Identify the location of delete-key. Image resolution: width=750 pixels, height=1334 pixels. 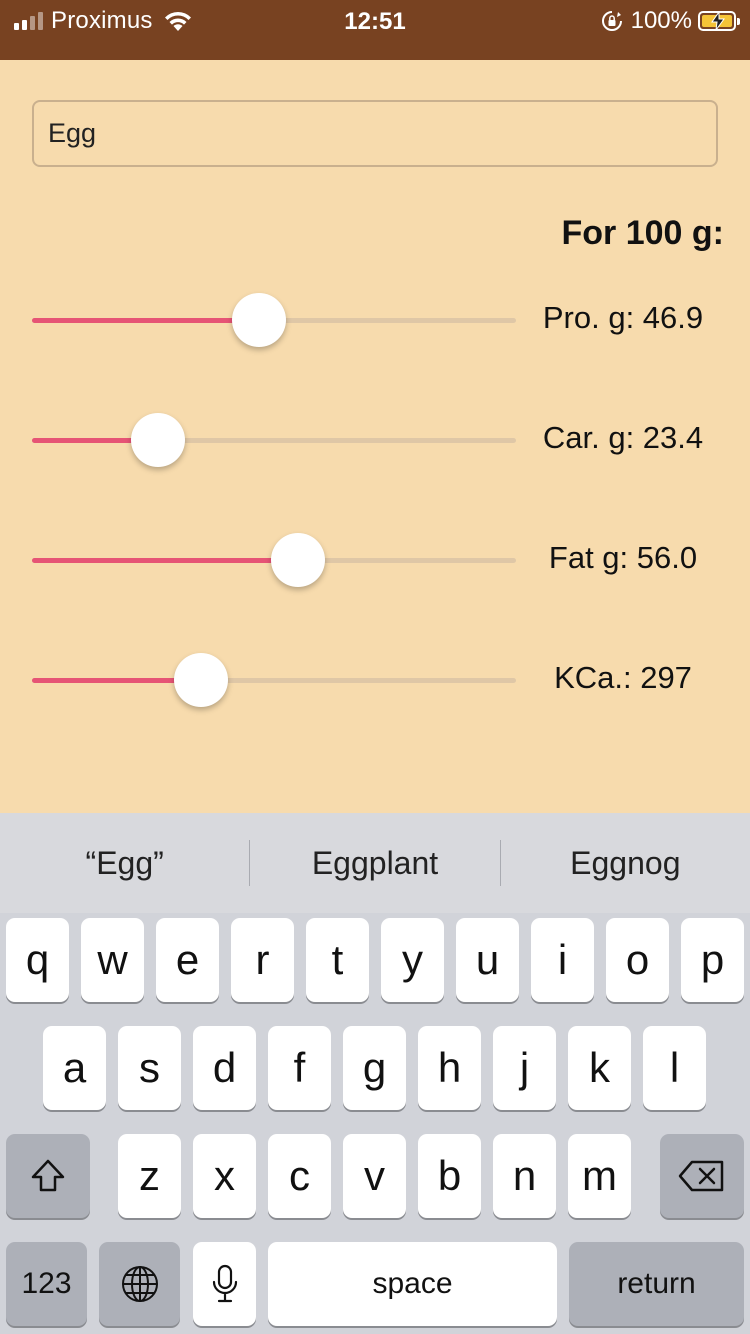
(702, 1176).